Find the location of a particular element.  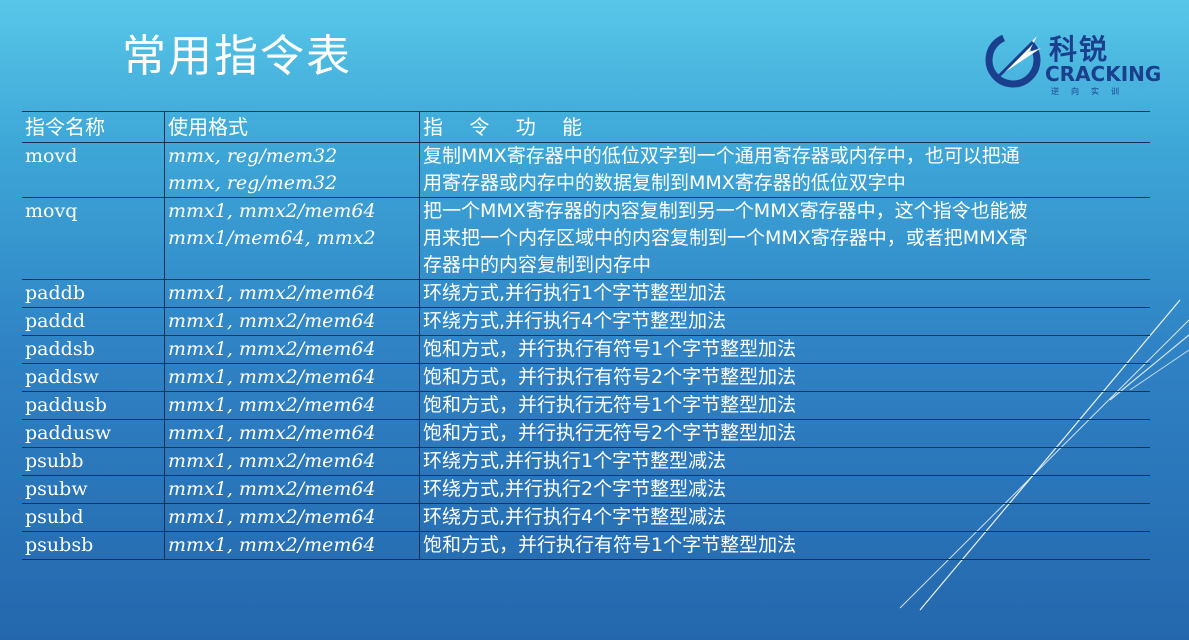

function-line: 环绕方式,并行执行4个字节整型减法 is located at coordinates (575, 517).